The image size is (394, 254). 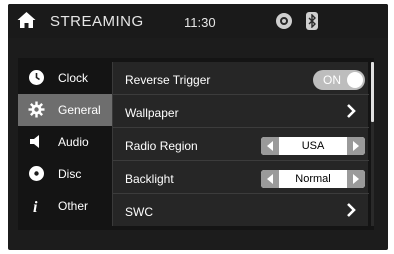 I want to click on radio-region-value: USA, so click(x=313, y=146).